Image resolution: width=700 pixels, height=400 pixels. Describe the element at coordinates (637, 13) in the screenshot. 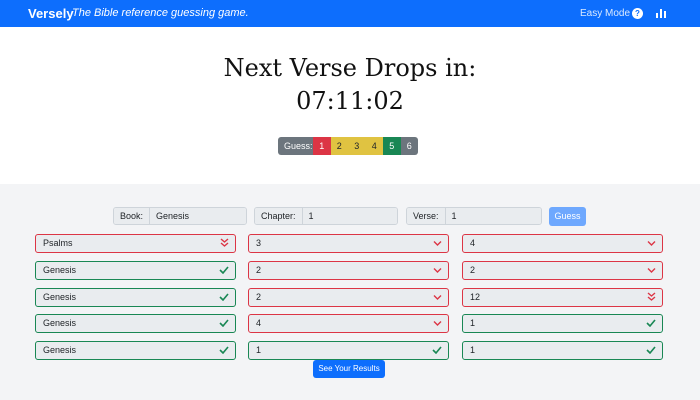

I see `help-icon: ?` at that location.